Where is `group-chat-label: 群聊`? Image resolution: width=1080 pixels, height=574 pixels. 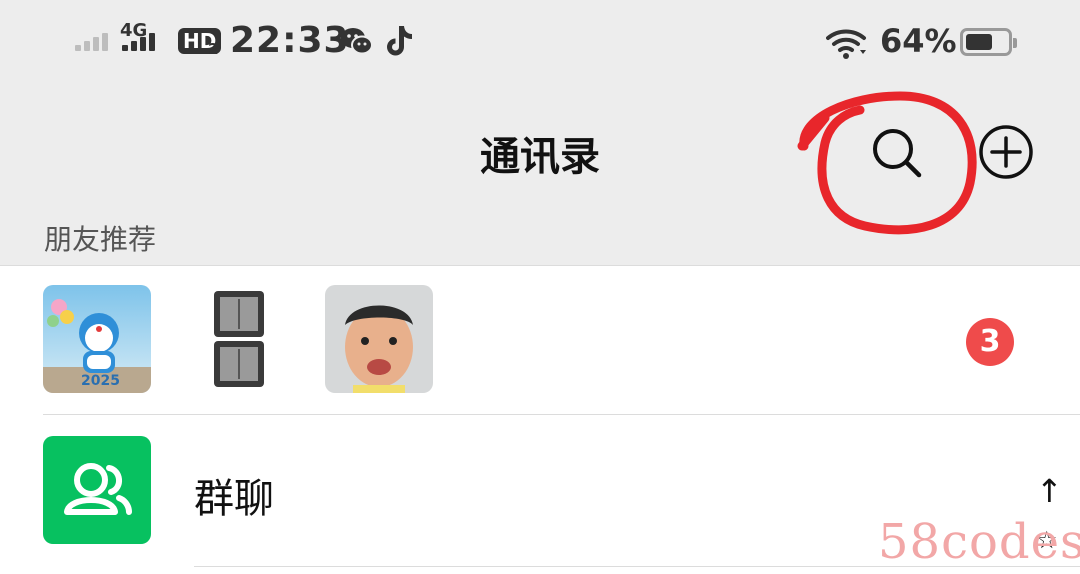
group-chat-label: 群聊 is located at coordinates (234, 495).